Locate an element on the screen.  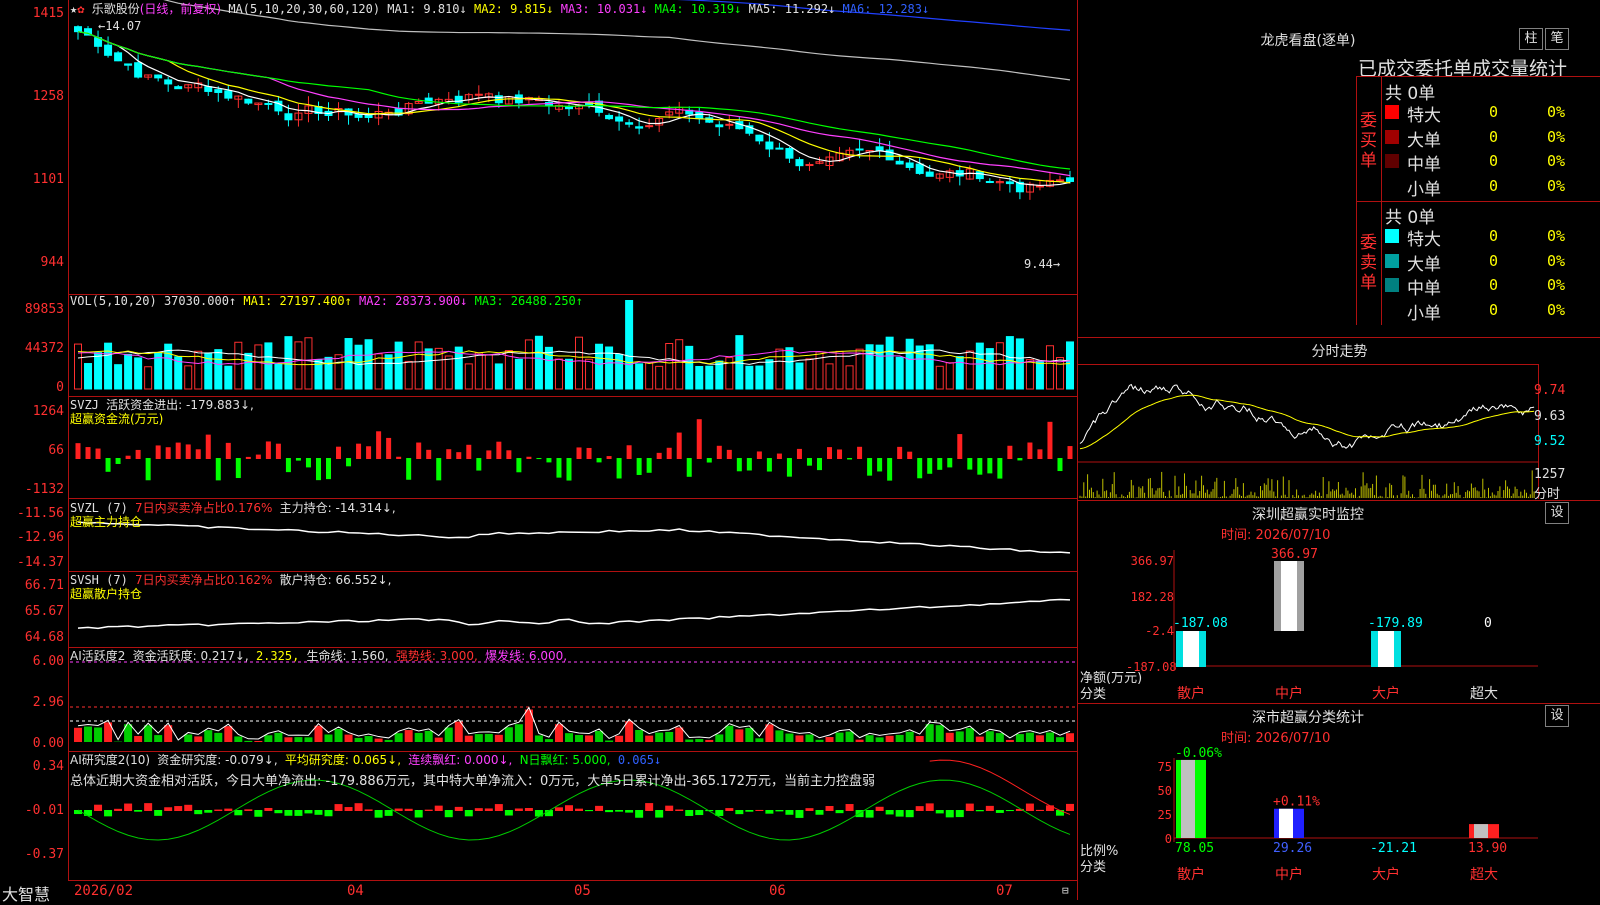
low-price-label: 9.44→ is located at coordinates (1042, 264).